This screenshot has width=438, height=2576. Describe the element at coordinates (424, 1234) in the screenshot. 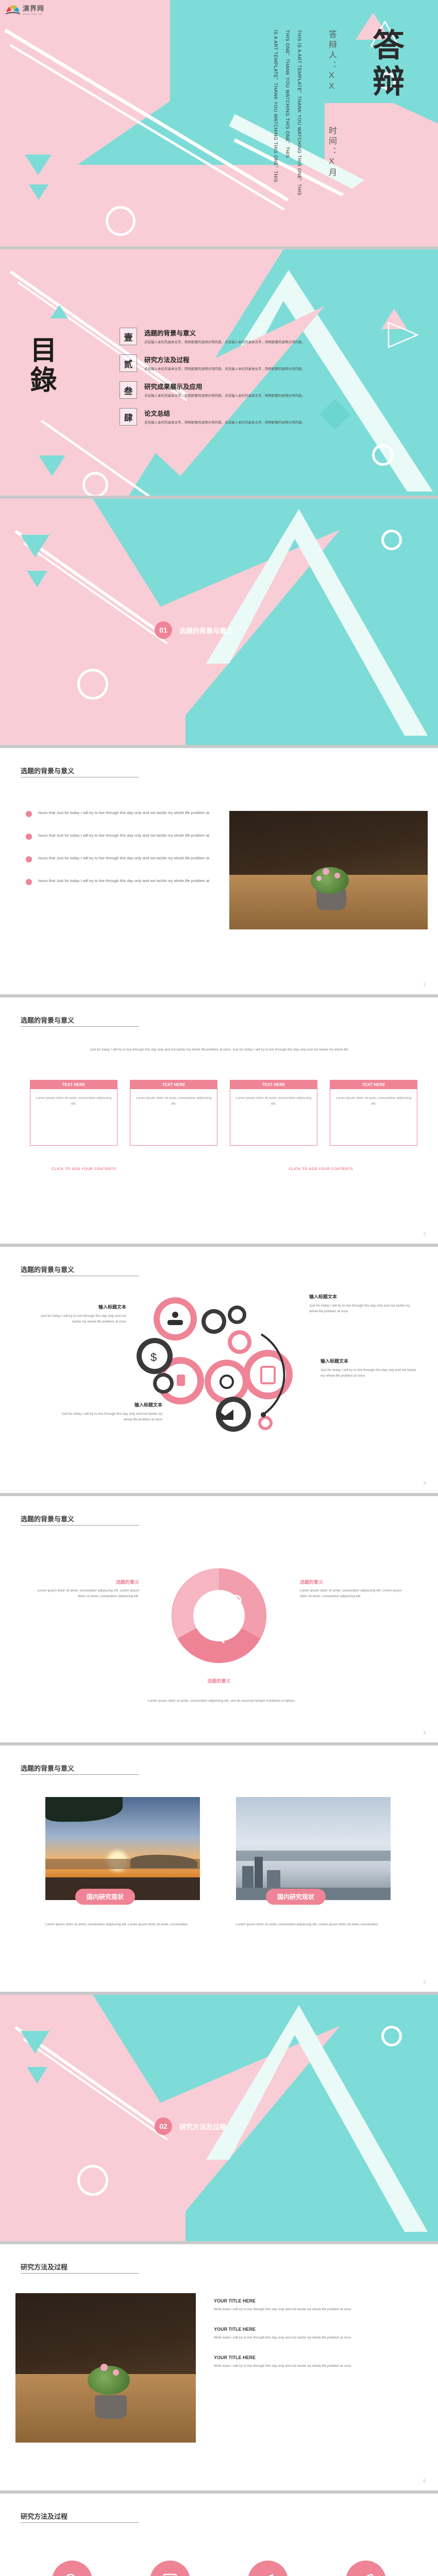

I see `slide-footer: 2` at that location.